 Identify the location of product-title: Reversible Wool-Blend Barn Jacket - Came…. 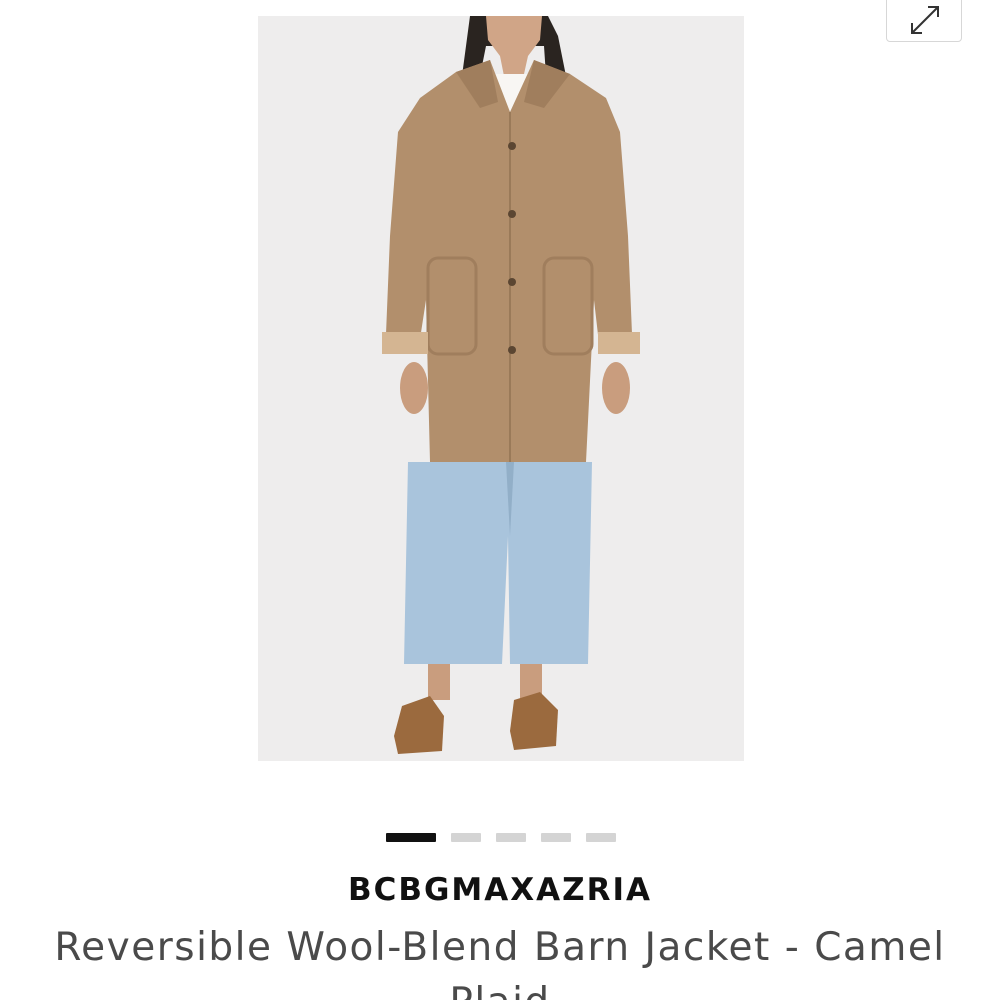
(500, 962).